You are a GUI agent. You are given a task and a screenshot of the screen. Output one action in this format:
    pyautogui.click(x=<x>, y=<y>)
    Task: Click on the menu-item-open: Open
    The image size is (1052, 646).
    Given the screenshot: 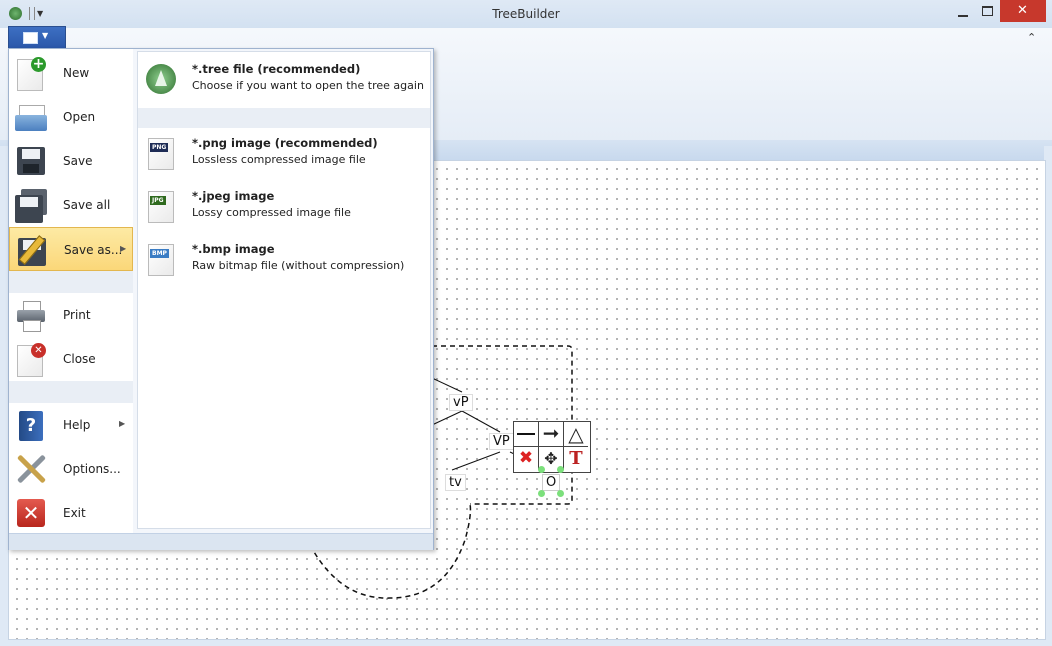 What is the action you would take?
    pyautogui.click(x=71, y=117)
    